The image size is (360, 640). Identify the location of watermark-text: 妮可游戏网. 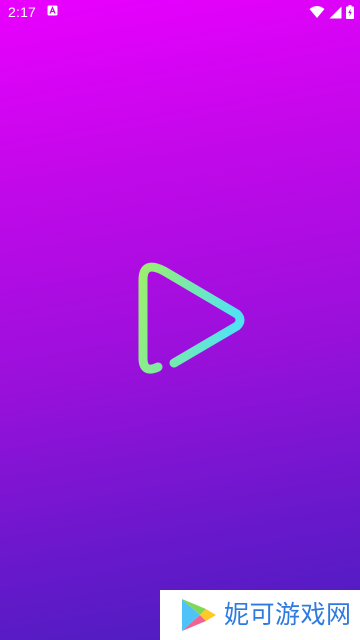
(288, 614).